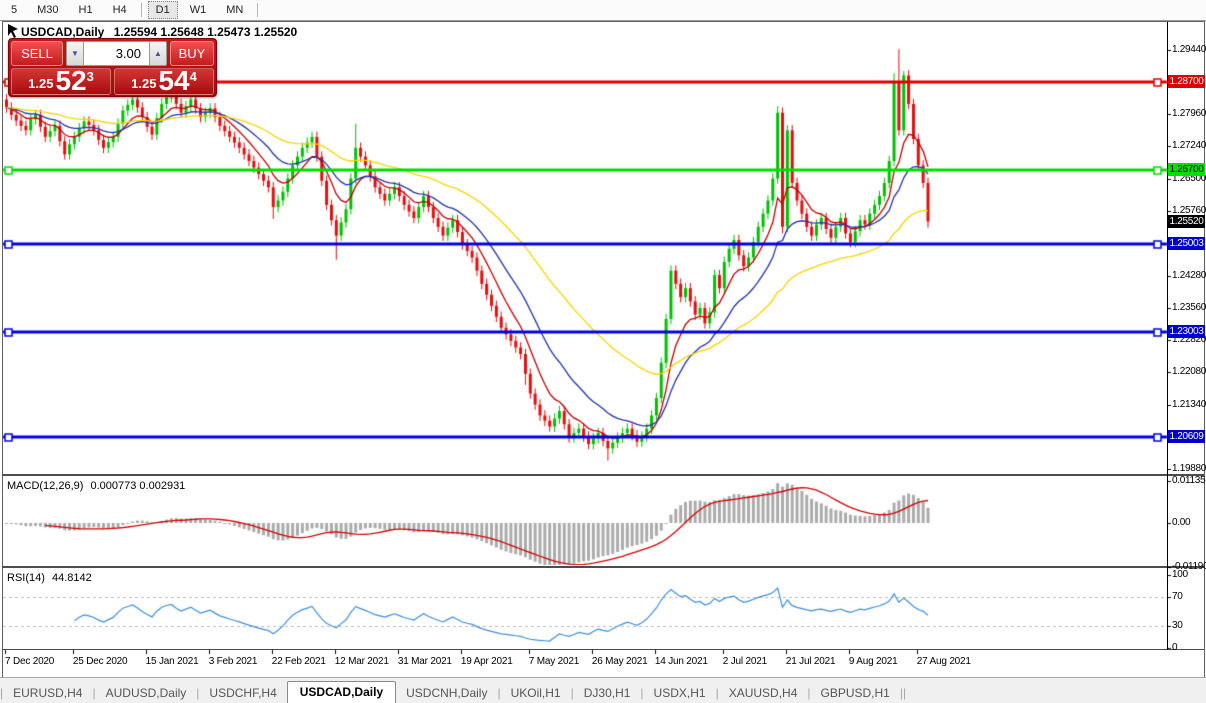 This screenshot has height=703, width=1206. What do you see at coordinates (1186, 169) in the screenshot?
I see `price-line-badge: 1.26700` at bounding box center [1186, 169].